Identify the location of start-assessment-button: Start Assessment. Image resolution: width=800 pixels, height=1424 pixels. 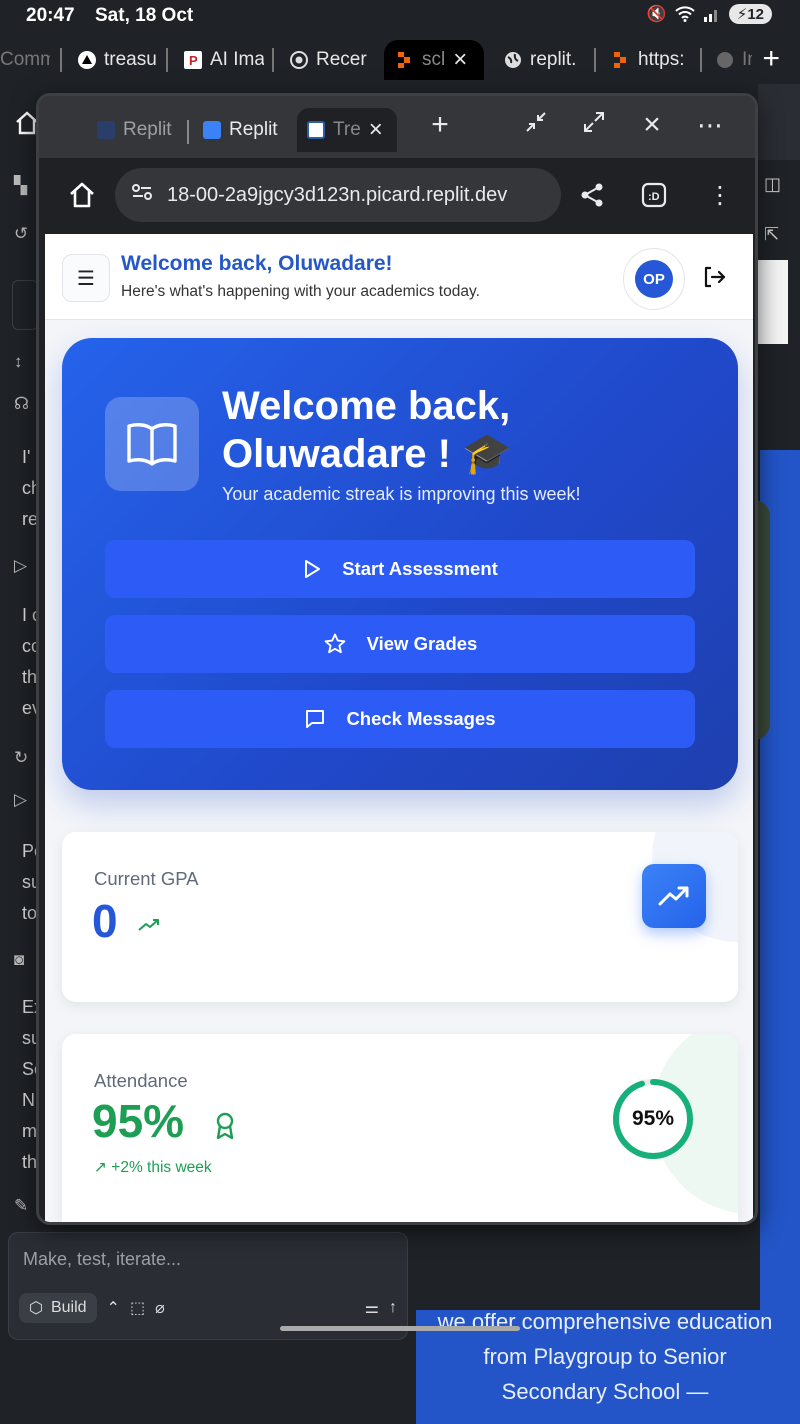
(400, 569).